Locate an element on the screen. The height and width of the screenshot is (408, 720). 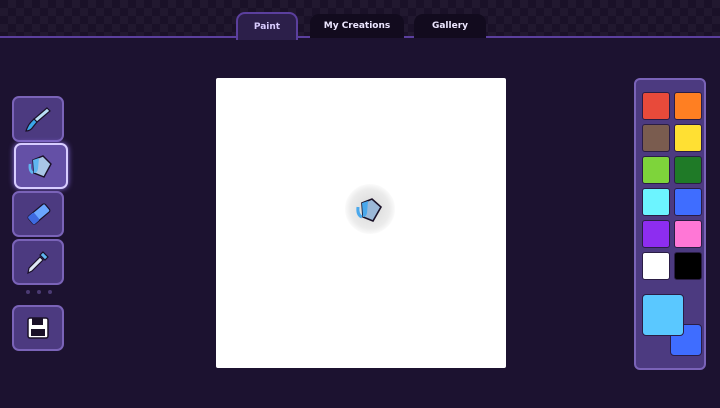
eraser-tool is located at coordinates (38, 214).